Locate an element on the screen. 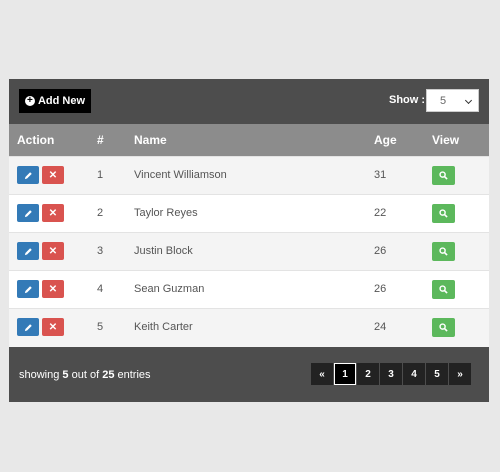 This screenshot has width=500, height=472. page-size-select: 5 is located at coordinates (452, 100).